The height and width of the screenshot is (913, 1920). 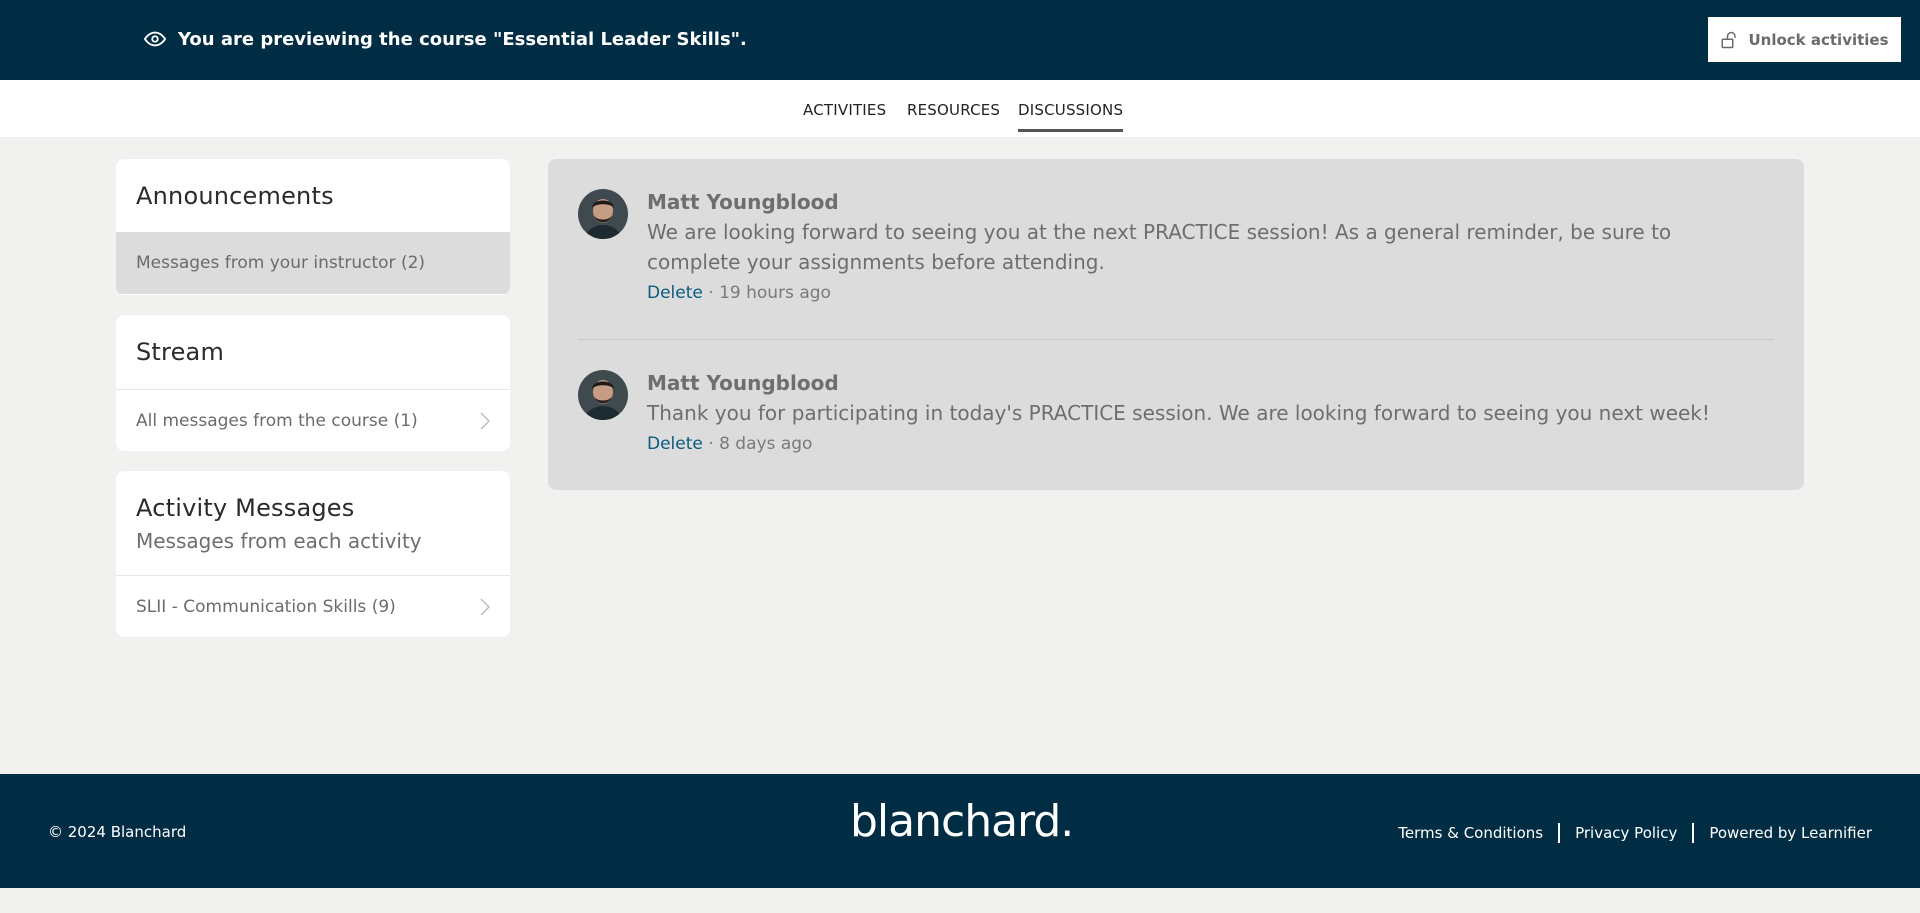 What do you see at coordinates (1207, 444) in the screenshot?
I see `post-meta: Delete · 8 days ago` at bounding box center [1207, 444].